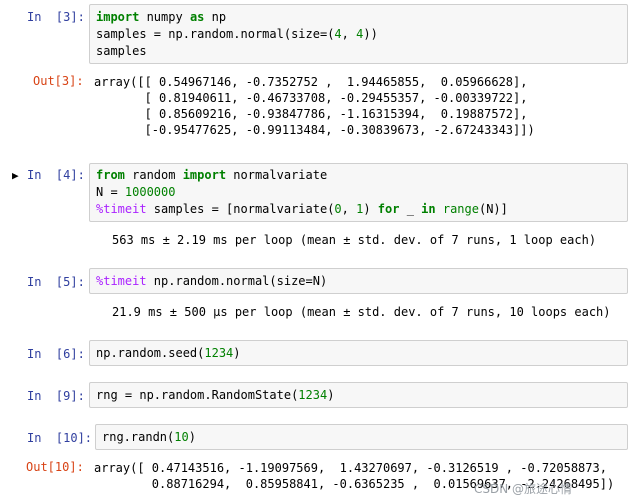 The width and height of the screenshot is (628, 504). Describe the element at coordinates (358, 395) in the screenshot. I see `code-input: rng = np.random.RandomState(1234)` at that location.